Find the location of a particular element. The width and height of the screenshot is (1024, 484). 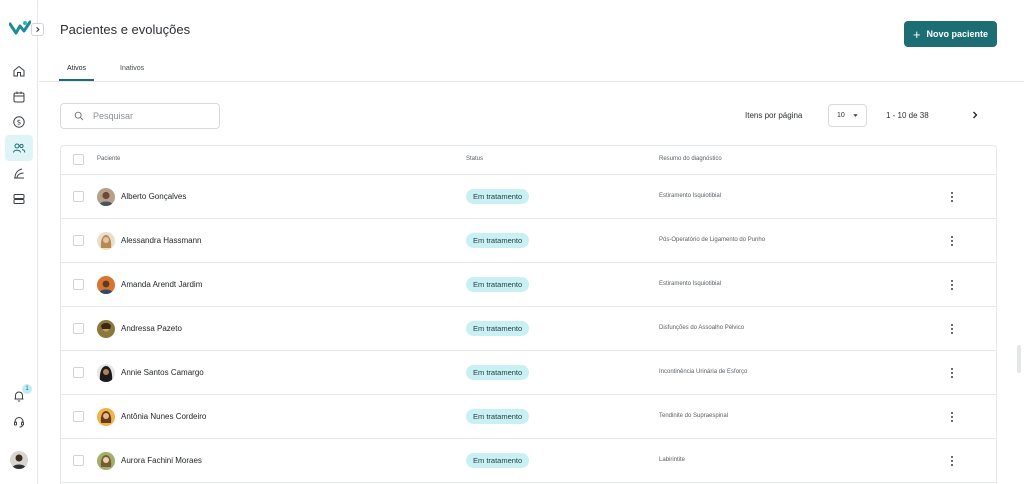

page-scrollbar is located at coordinates (1019, 359).